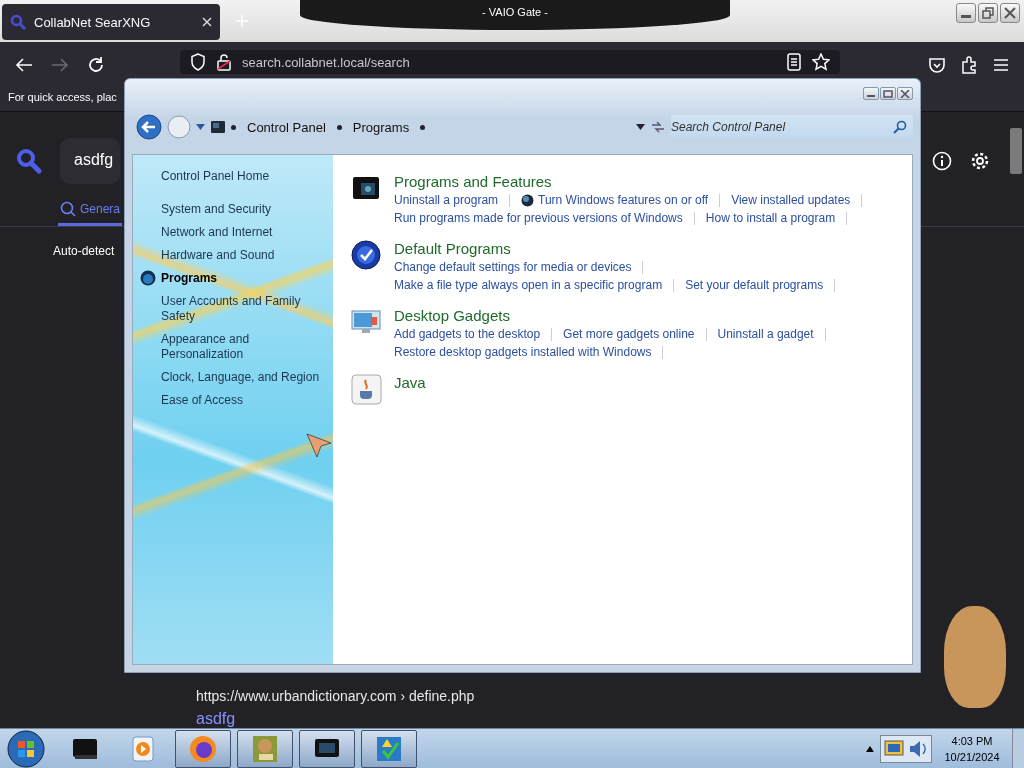 This screenshot has width=1024, height=768. Describe the element at coordinates (528, 285) in the screenshot. I see `task-link: Make a file type always open in a specific program` at that location.